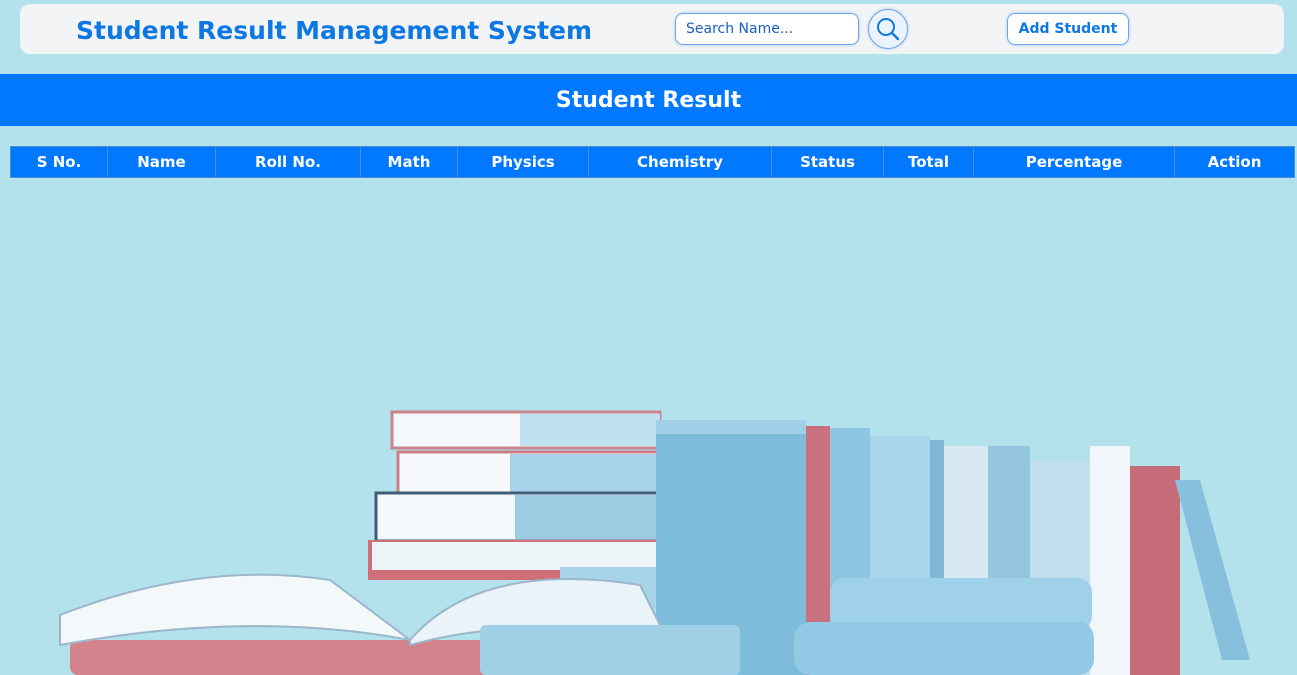  Describe the element at coordinates (288, 162) in the screenshot. I see `column-header-roll-no: Roll No.` at that location.